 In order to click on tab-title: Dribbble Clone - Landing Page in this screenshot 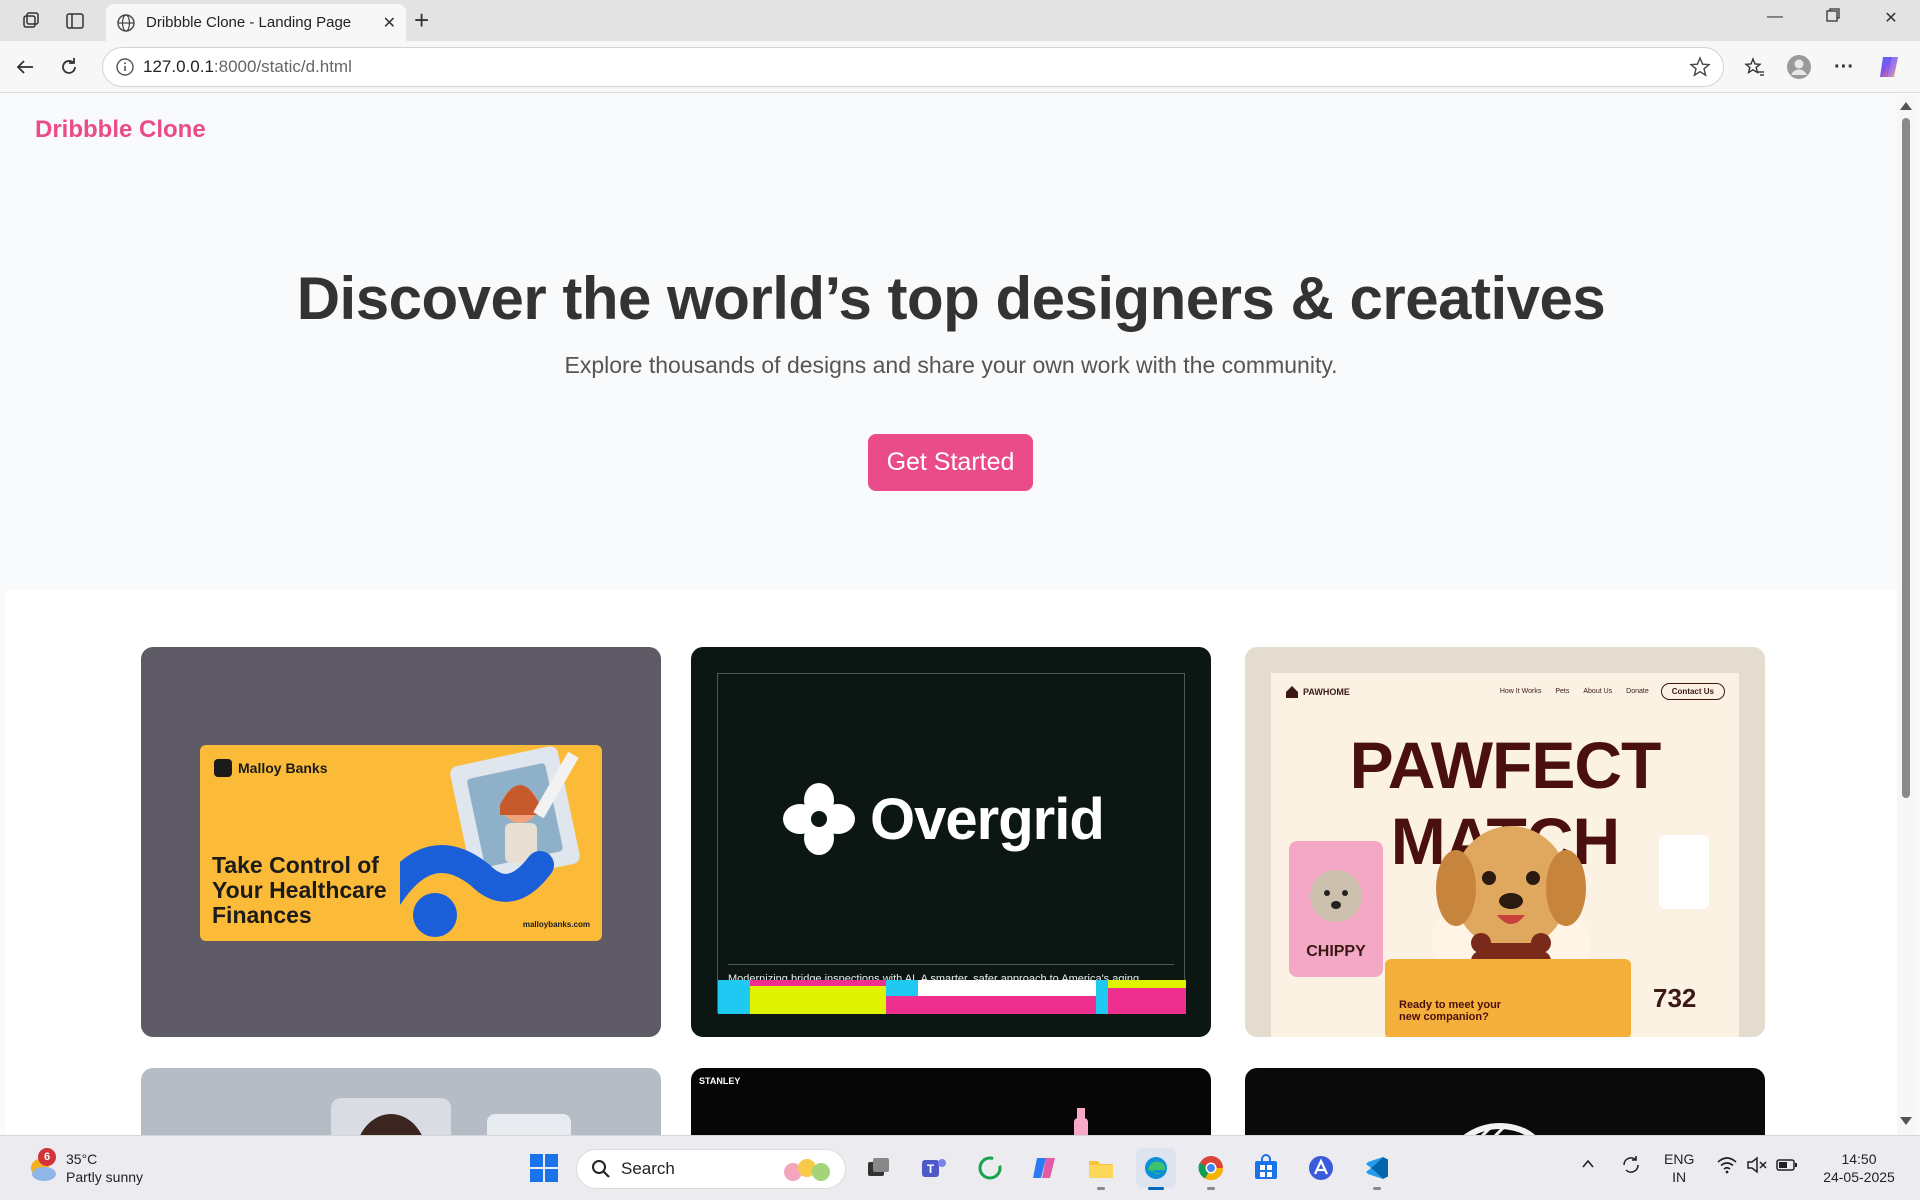, I will do `click(249, 22)`.